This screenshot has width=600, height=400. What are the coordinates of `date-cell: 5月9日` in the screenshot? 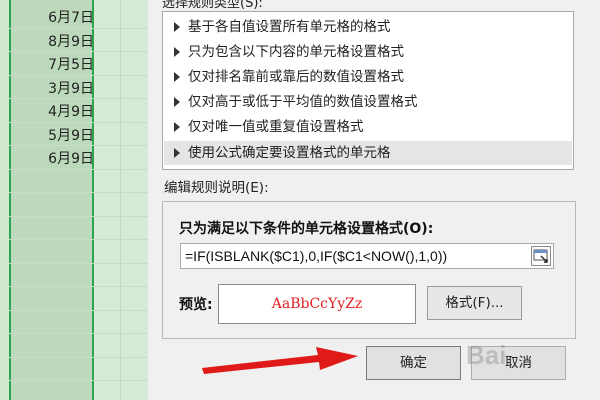 It's located at (71, 135).